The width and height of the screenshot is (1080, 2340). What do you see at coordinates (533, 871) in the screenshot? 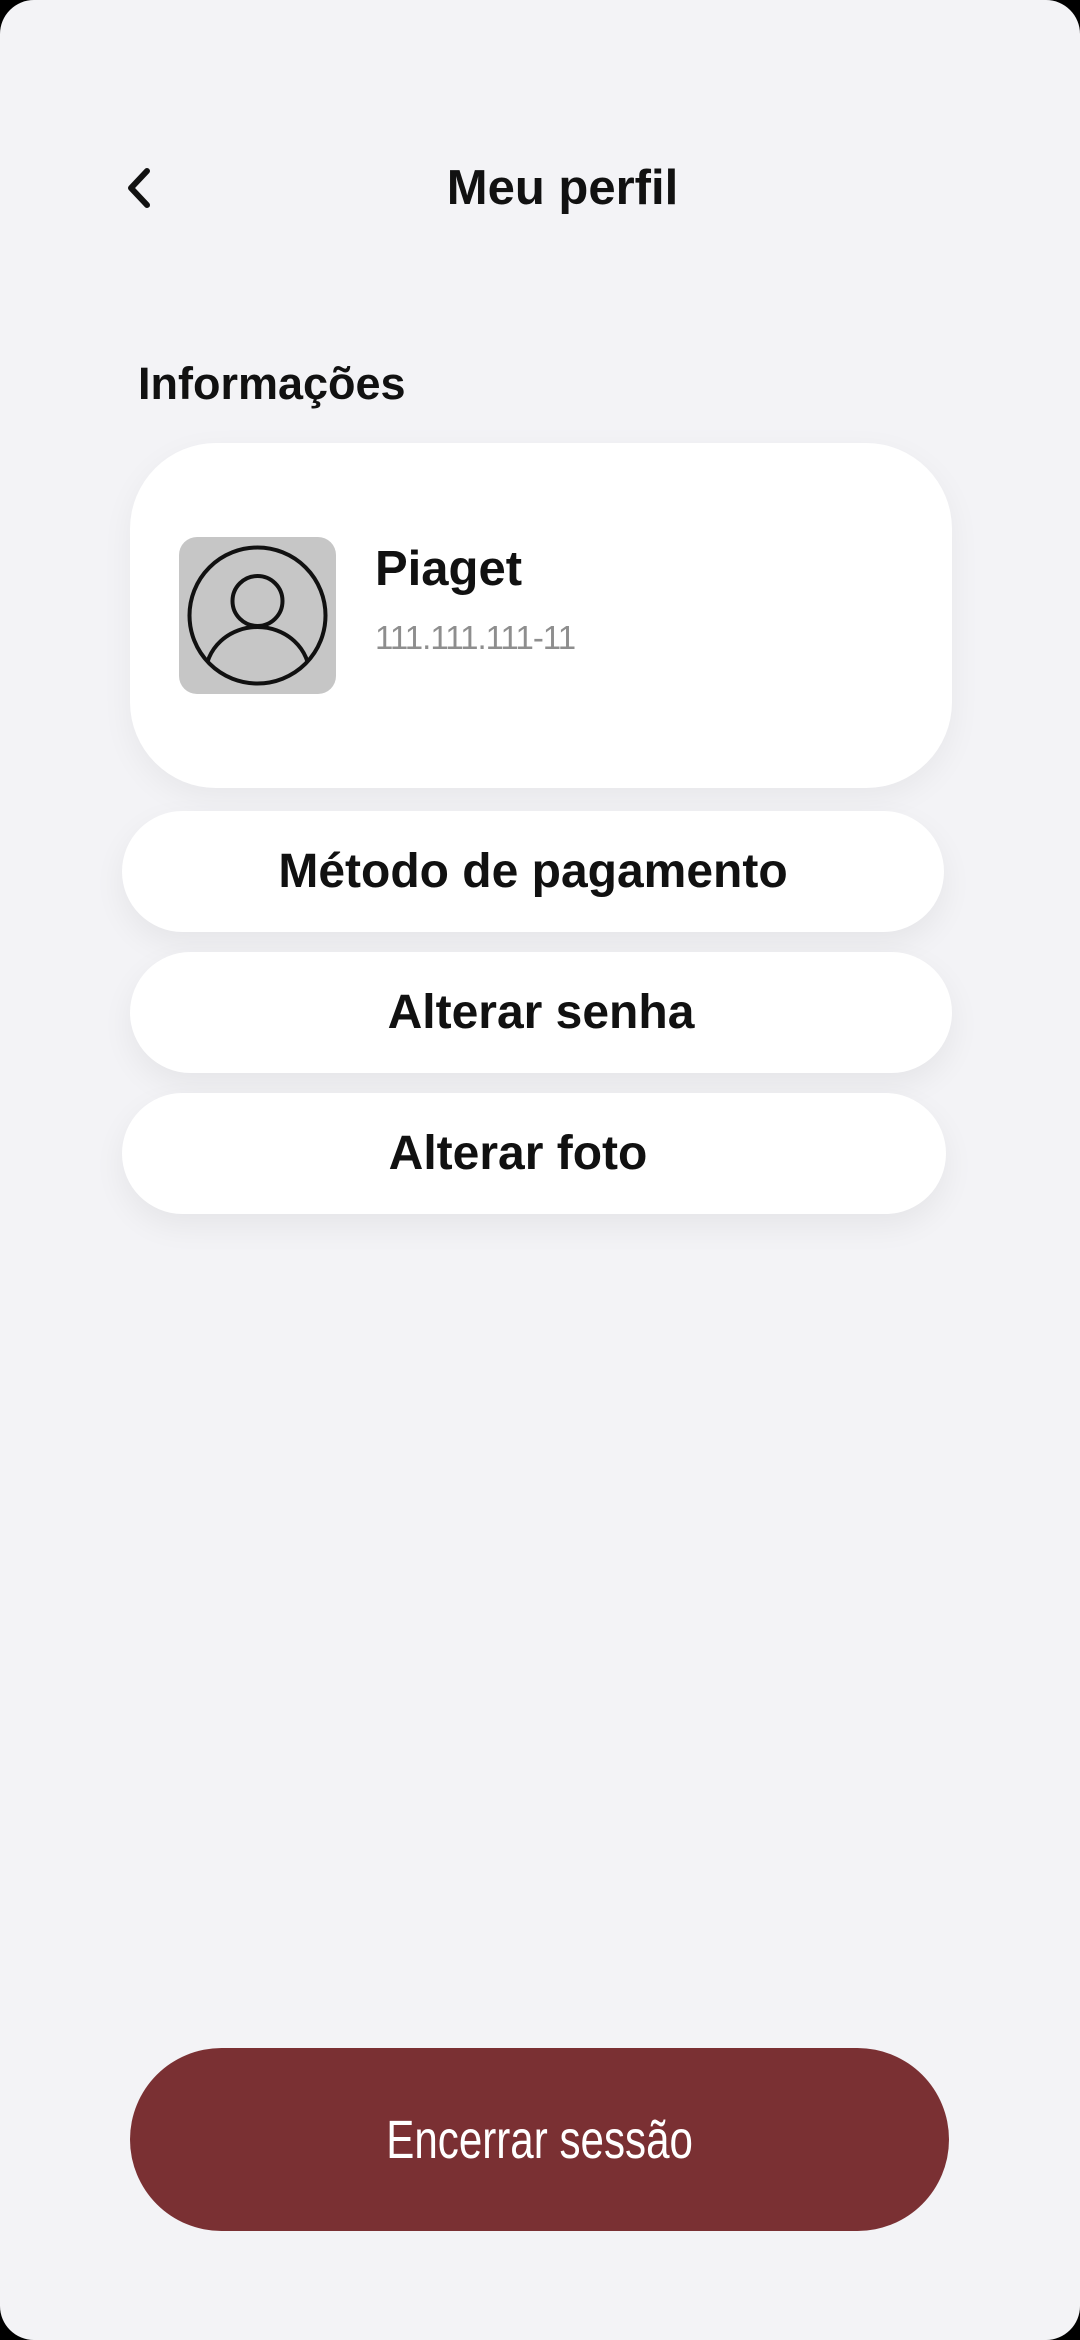
I see `payment-method-button: Método de pagamento` at bounding box center [533, 871].